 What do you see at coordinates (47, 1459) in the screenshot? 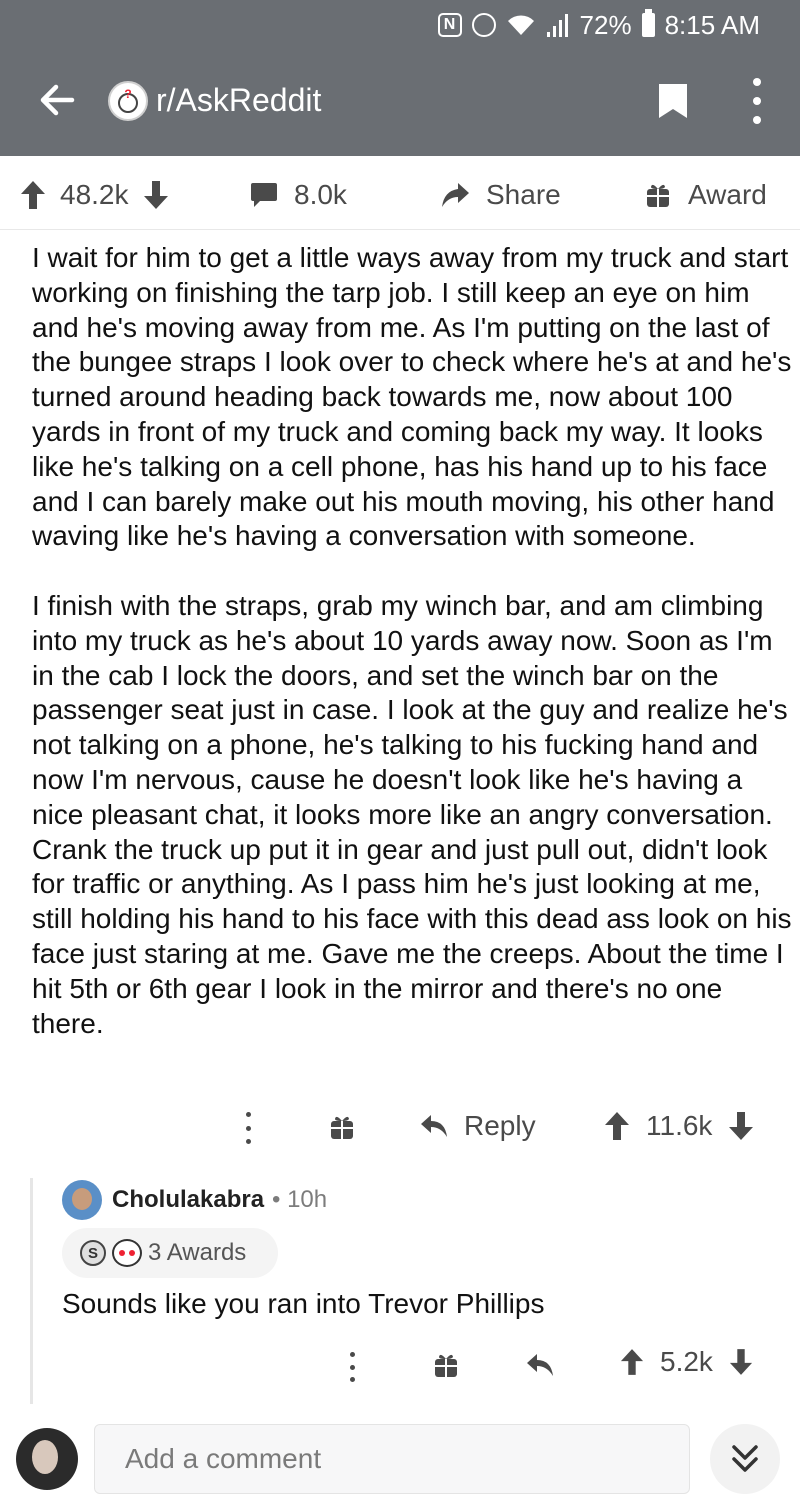
I see `user-avatar` at bounding box center [47, 1459].